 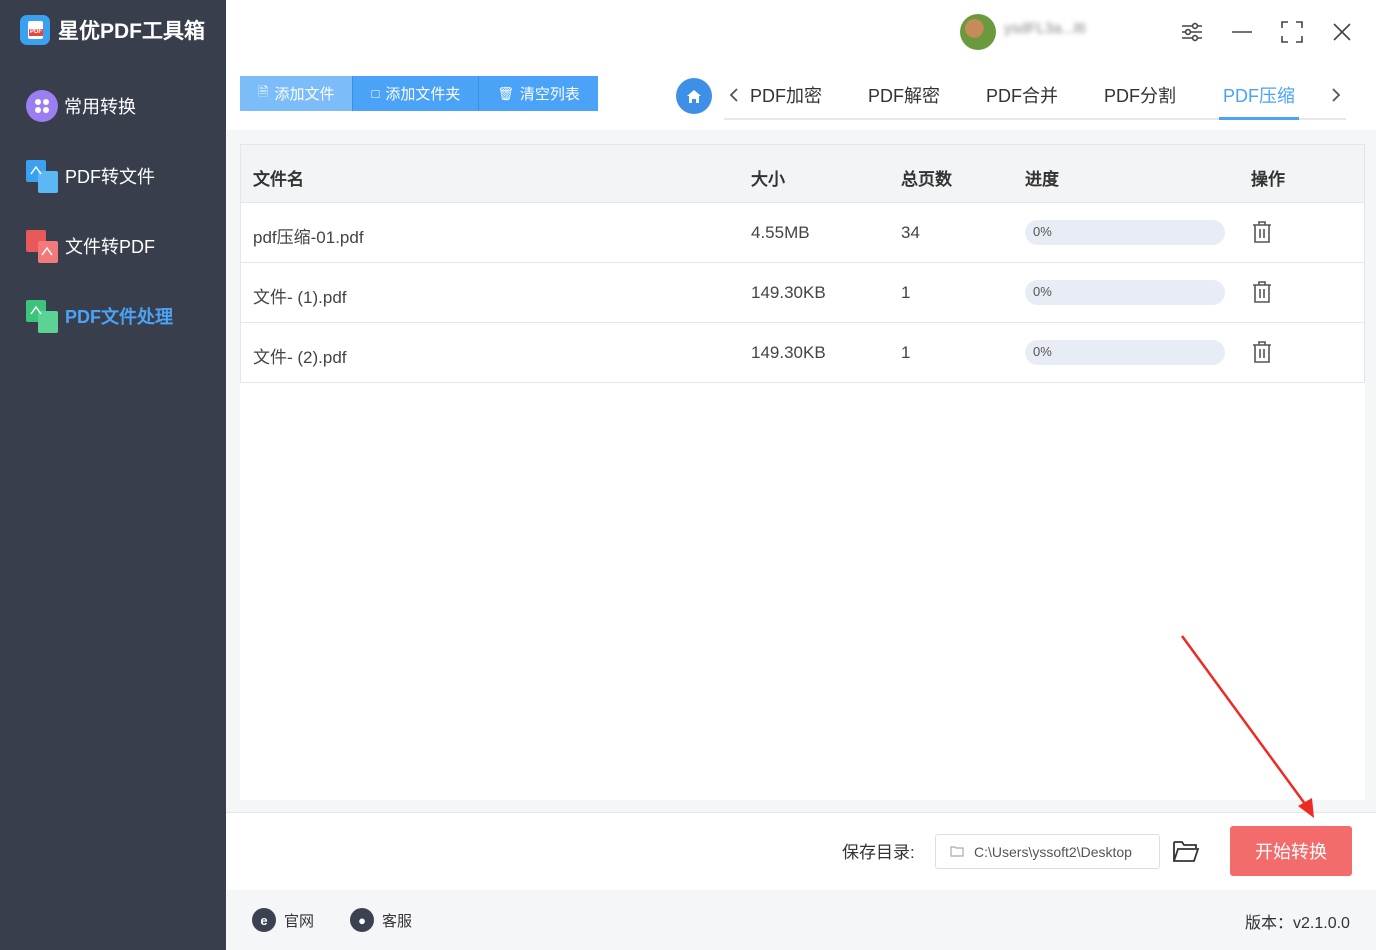 I want to click on tool-tabs: PDF加密 PDF解密 PDF合并 PDF分割 PDF压缩, so click(x=1035, y=99).